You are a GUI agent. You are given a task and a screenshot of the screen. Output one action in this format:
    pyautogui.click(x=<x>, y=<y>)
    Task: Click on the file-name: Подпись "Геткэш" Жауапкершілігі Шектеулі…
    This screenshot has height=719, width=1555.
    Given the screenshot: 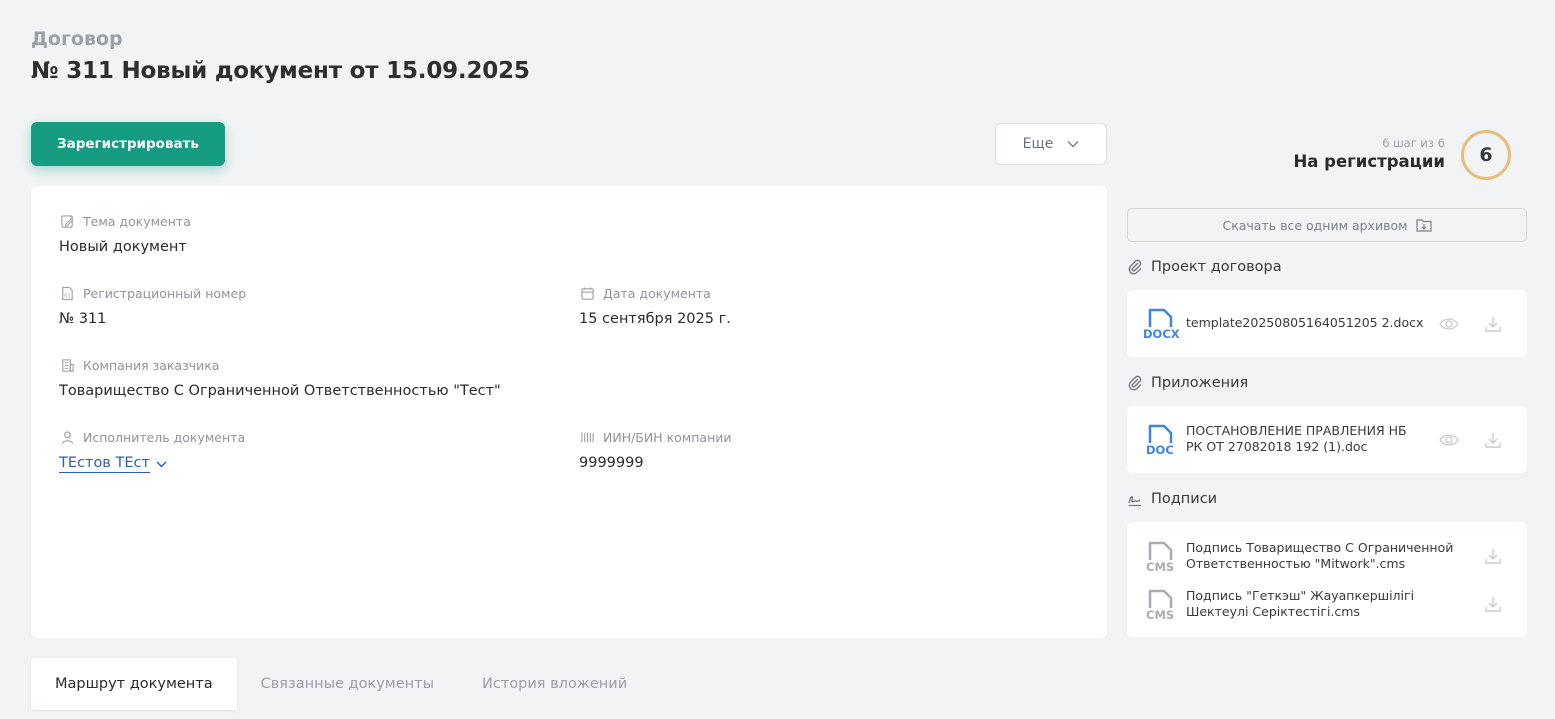 What is the action you would take?
    pyautogui.click(x=1327, y=604)
    